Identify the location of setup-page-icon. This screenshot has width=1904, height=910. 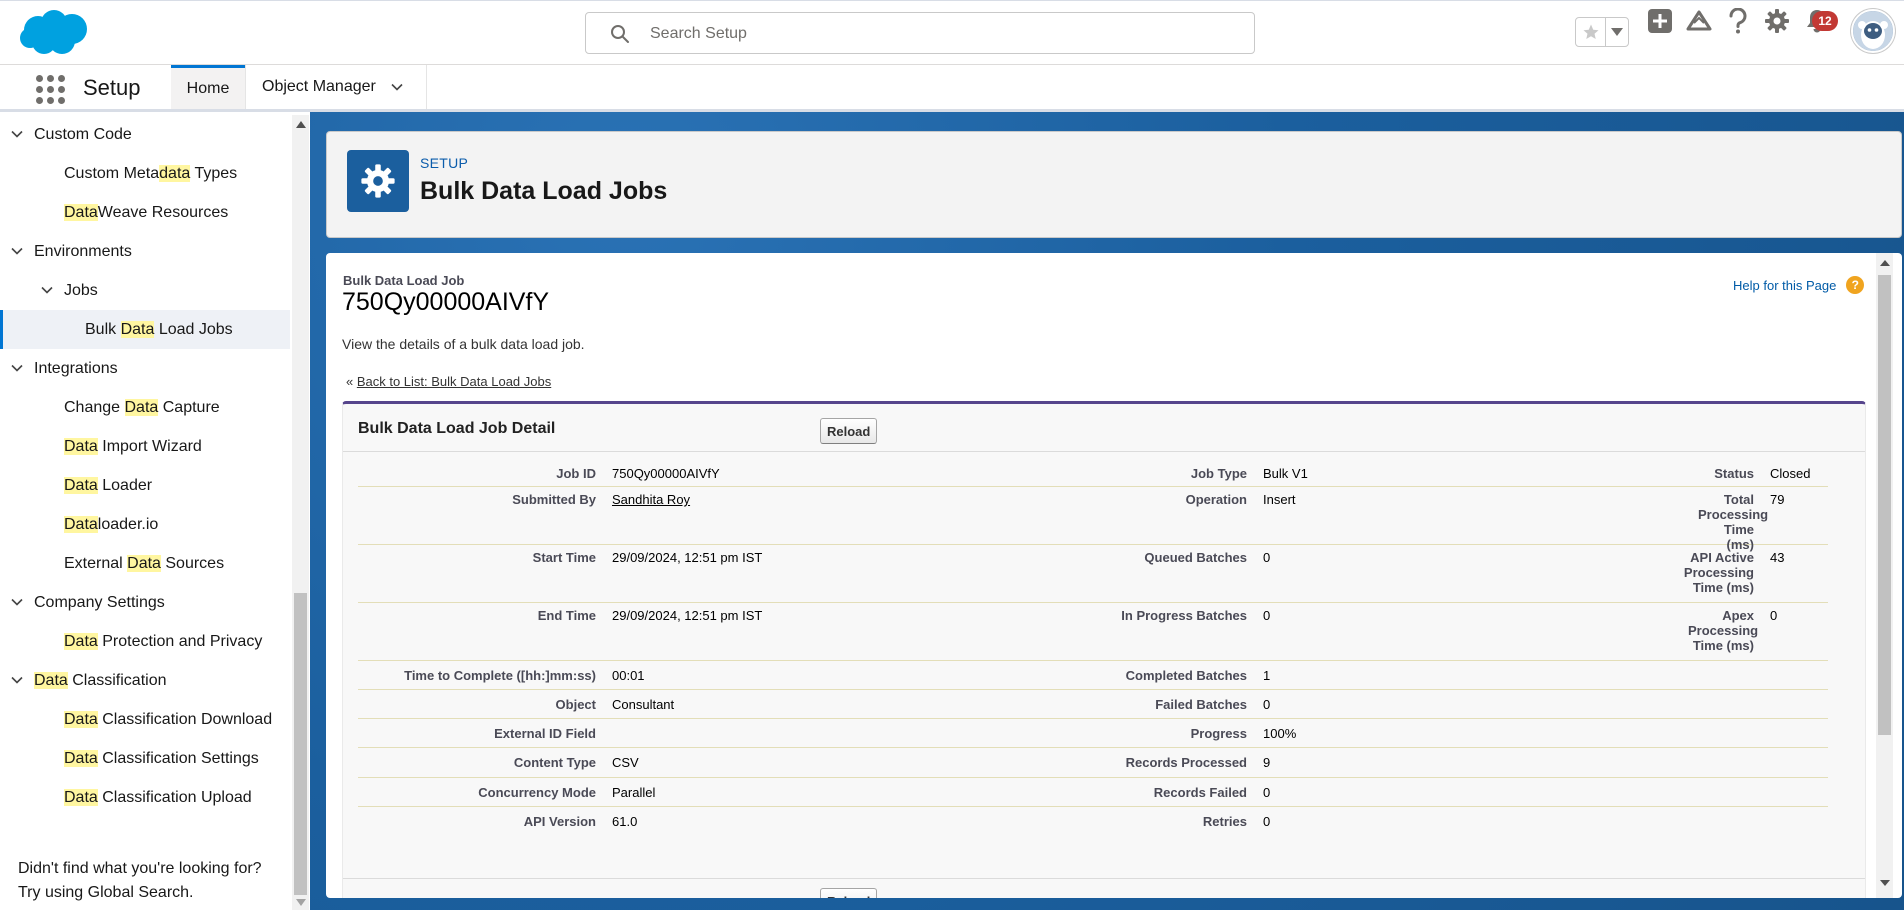
(378, 181).